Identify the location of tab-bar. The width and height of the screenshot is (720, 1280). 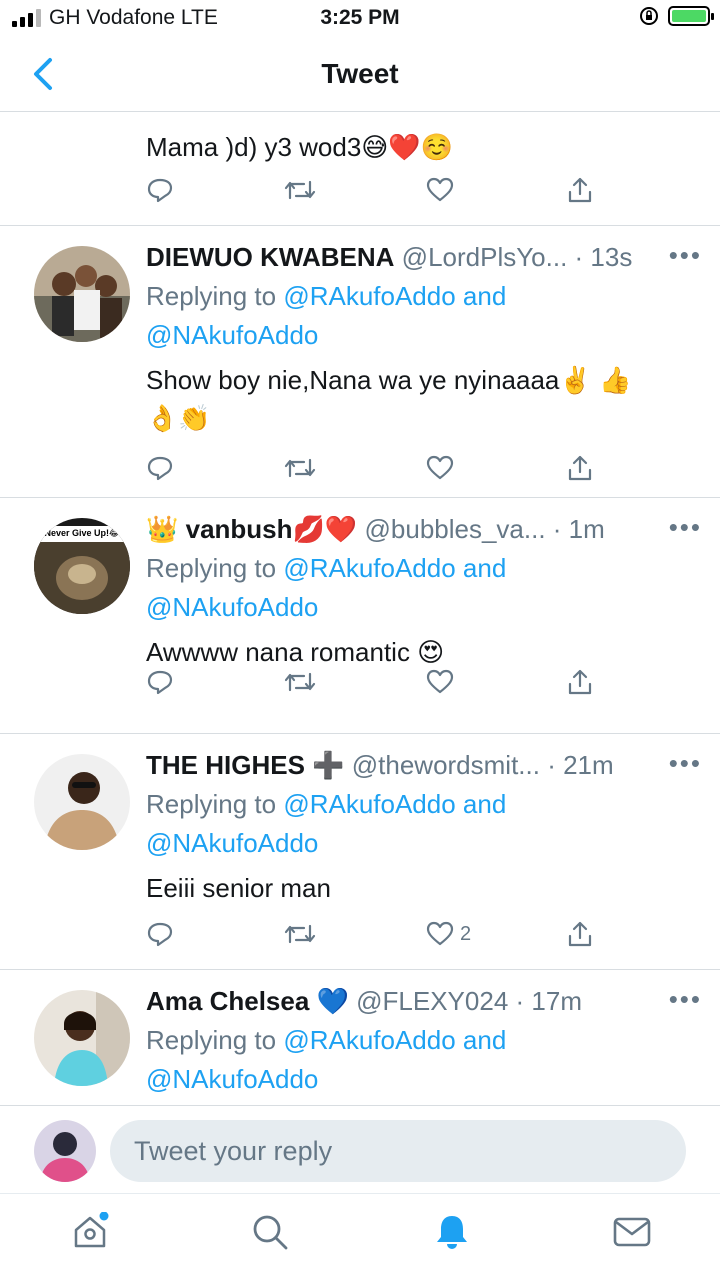
(360, 1236).